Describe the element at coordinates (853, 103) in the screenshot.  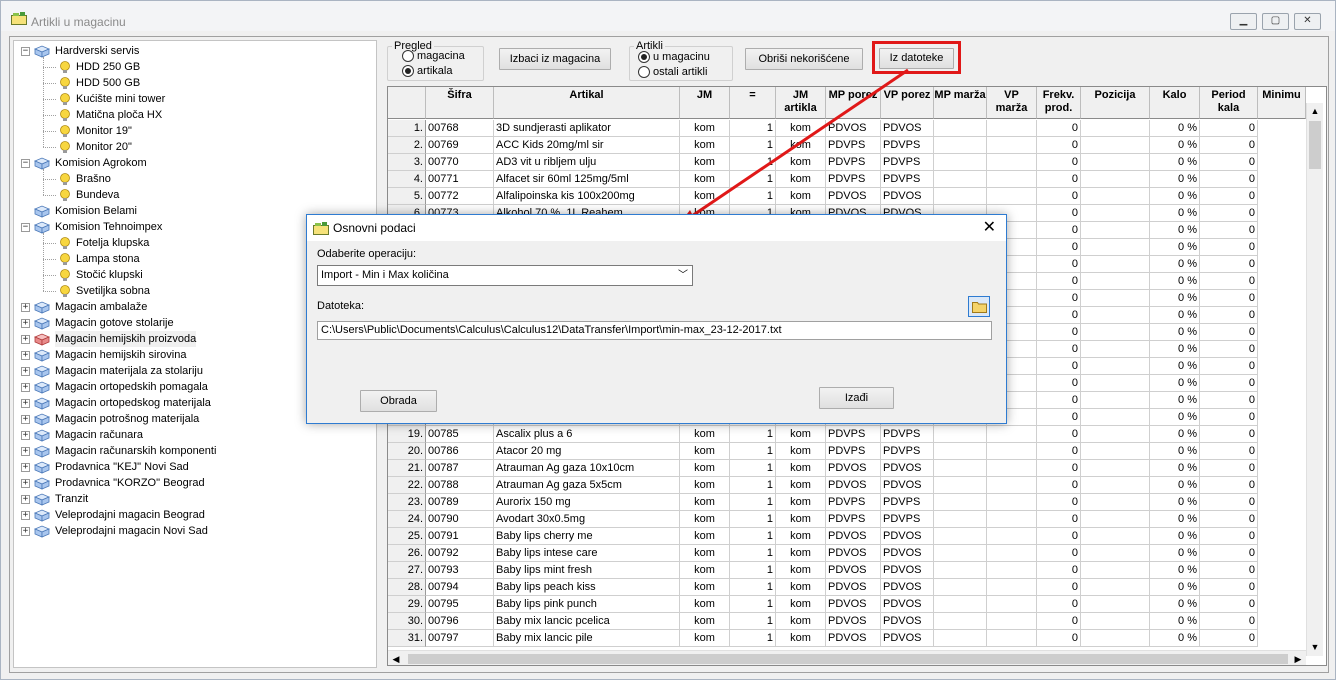
I see `column-header: MP porez` at that location.